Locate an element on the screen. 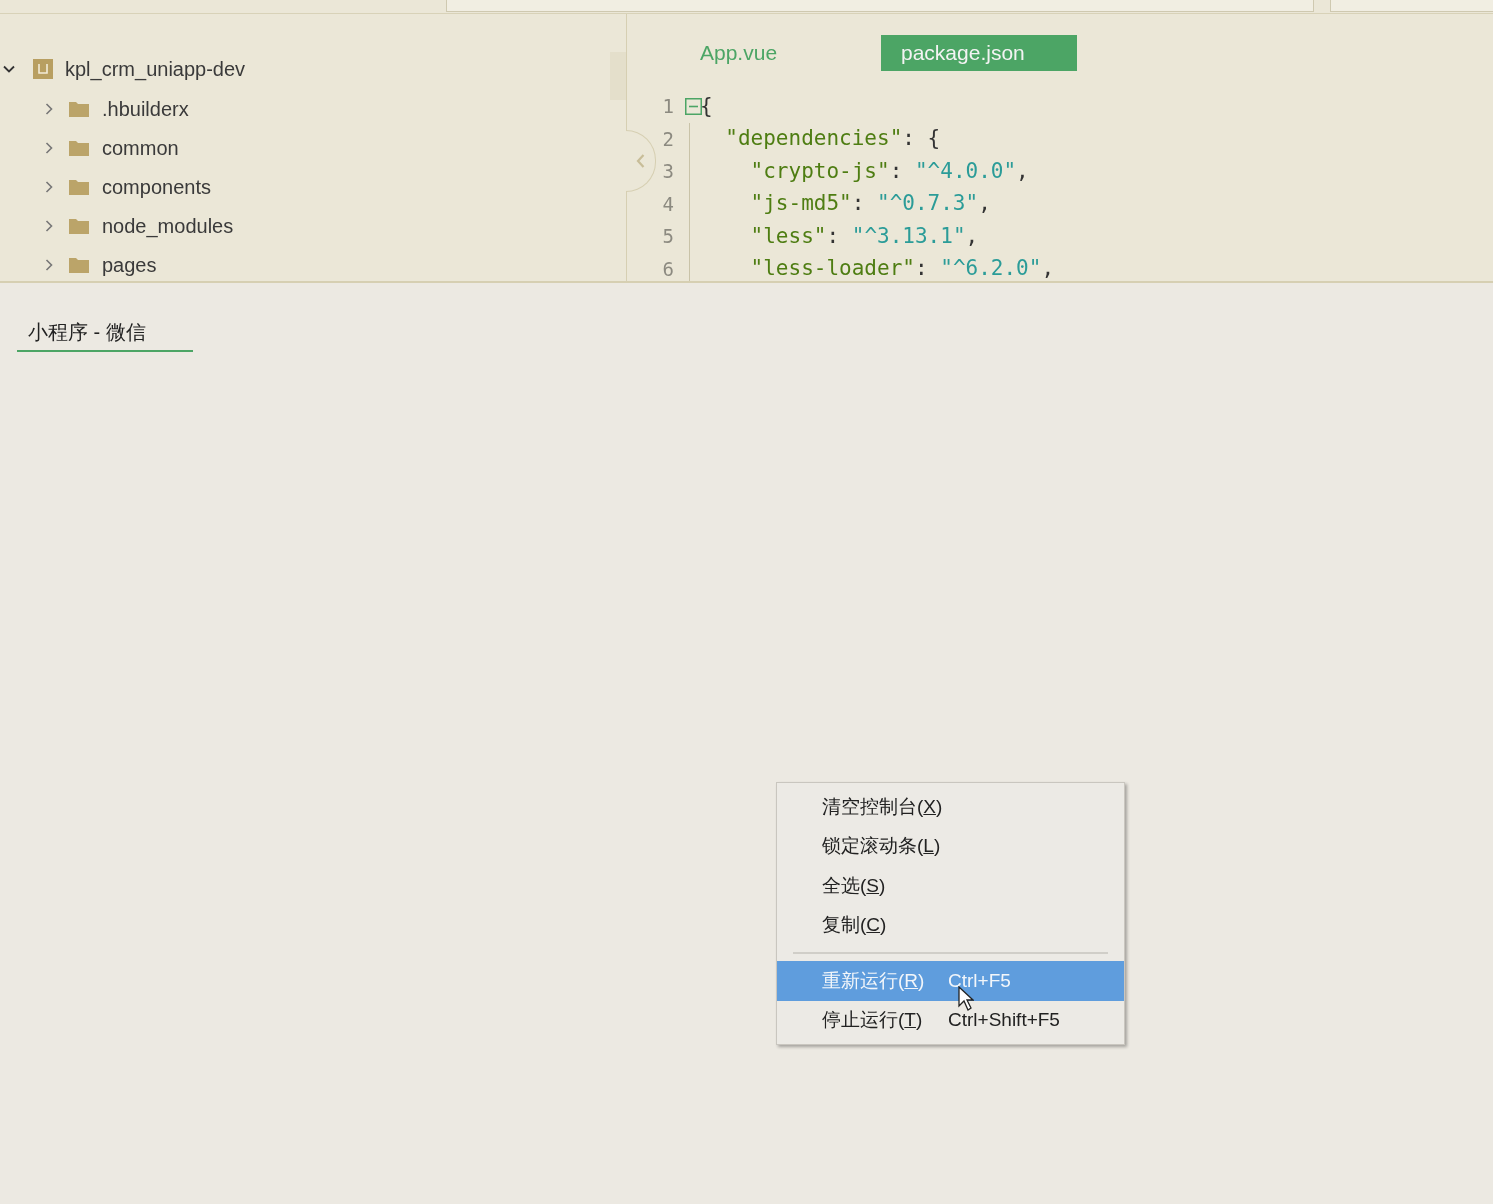 The height and width of the screenshot is (1204, 1493). line-number: 6 is located at coordinates (667, 268).